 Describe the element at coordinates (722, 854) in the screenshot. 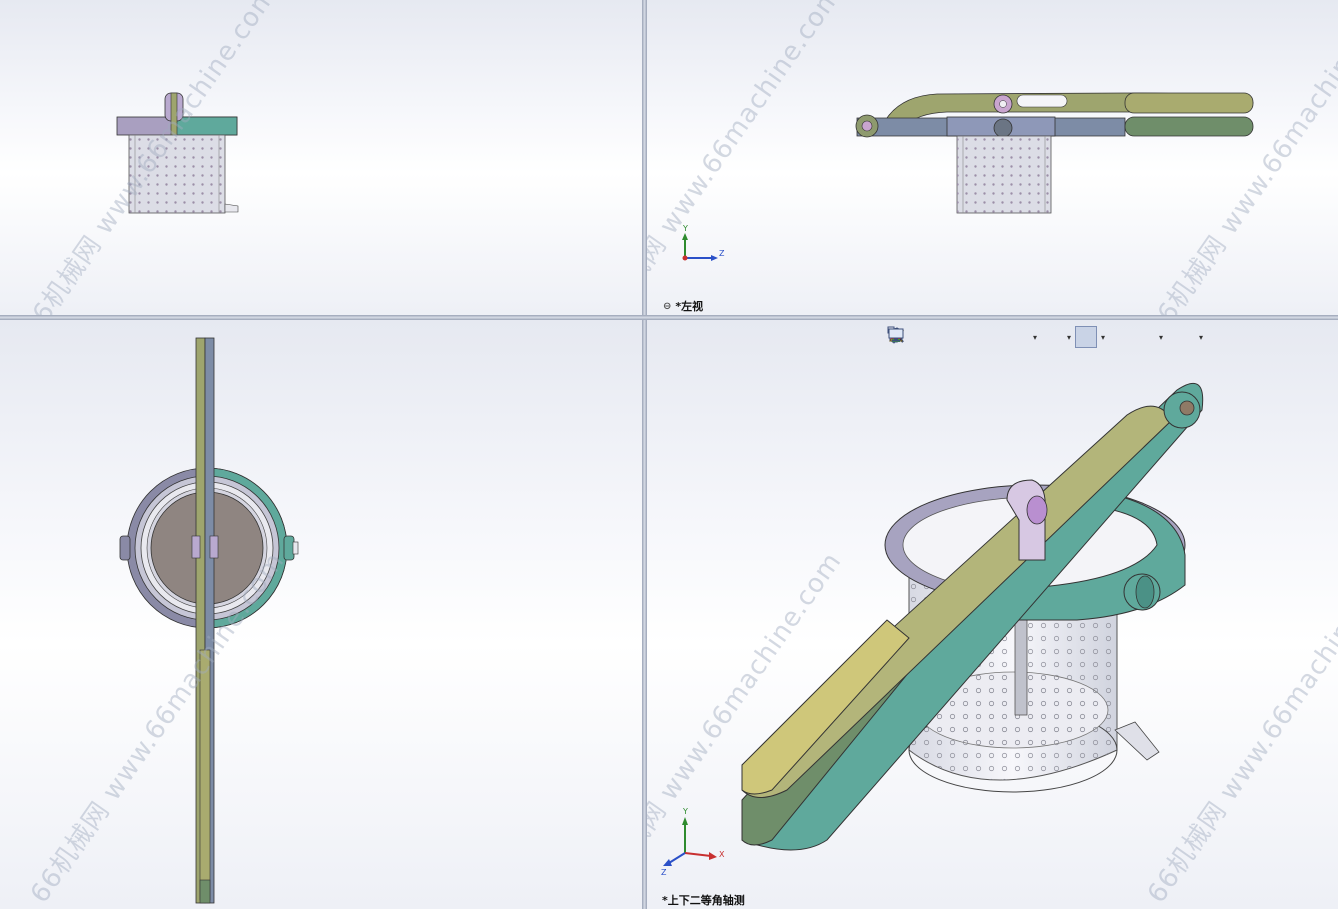

I see `axis-x-label: X` at that location.